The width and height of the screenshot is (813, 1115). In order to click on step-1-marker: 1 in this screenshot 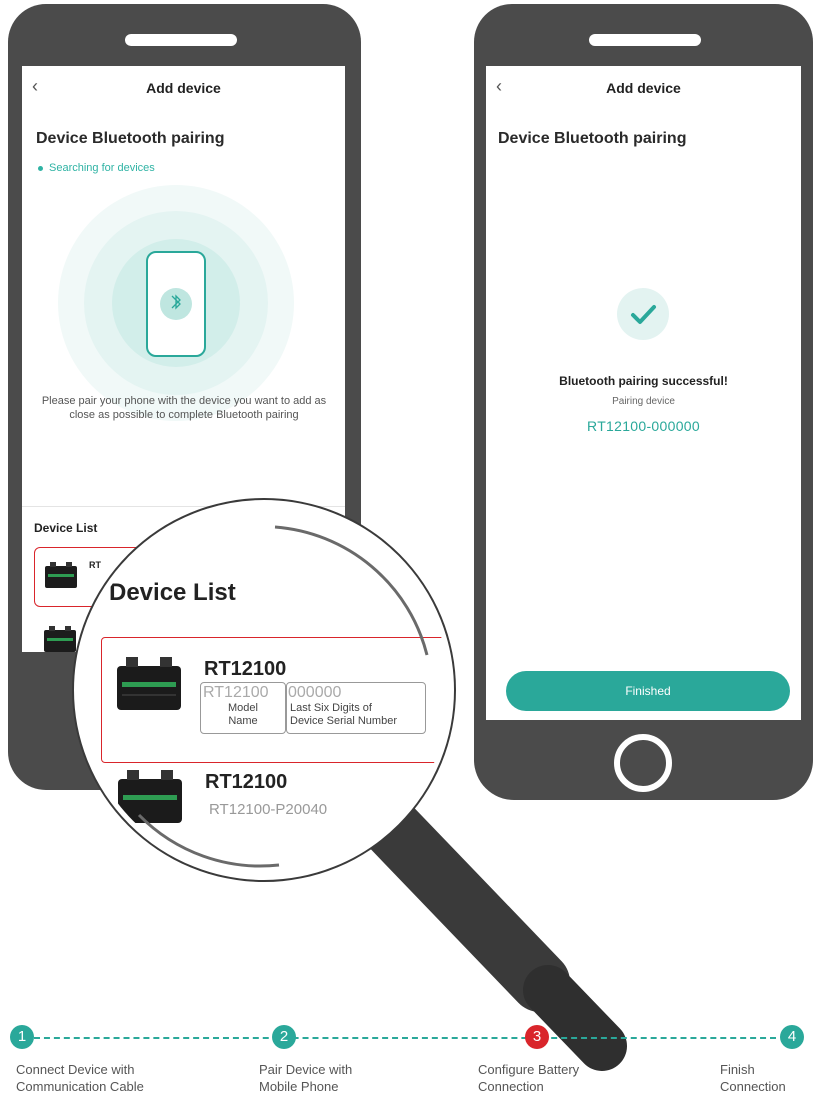, I will do `click(22, 1037)`.